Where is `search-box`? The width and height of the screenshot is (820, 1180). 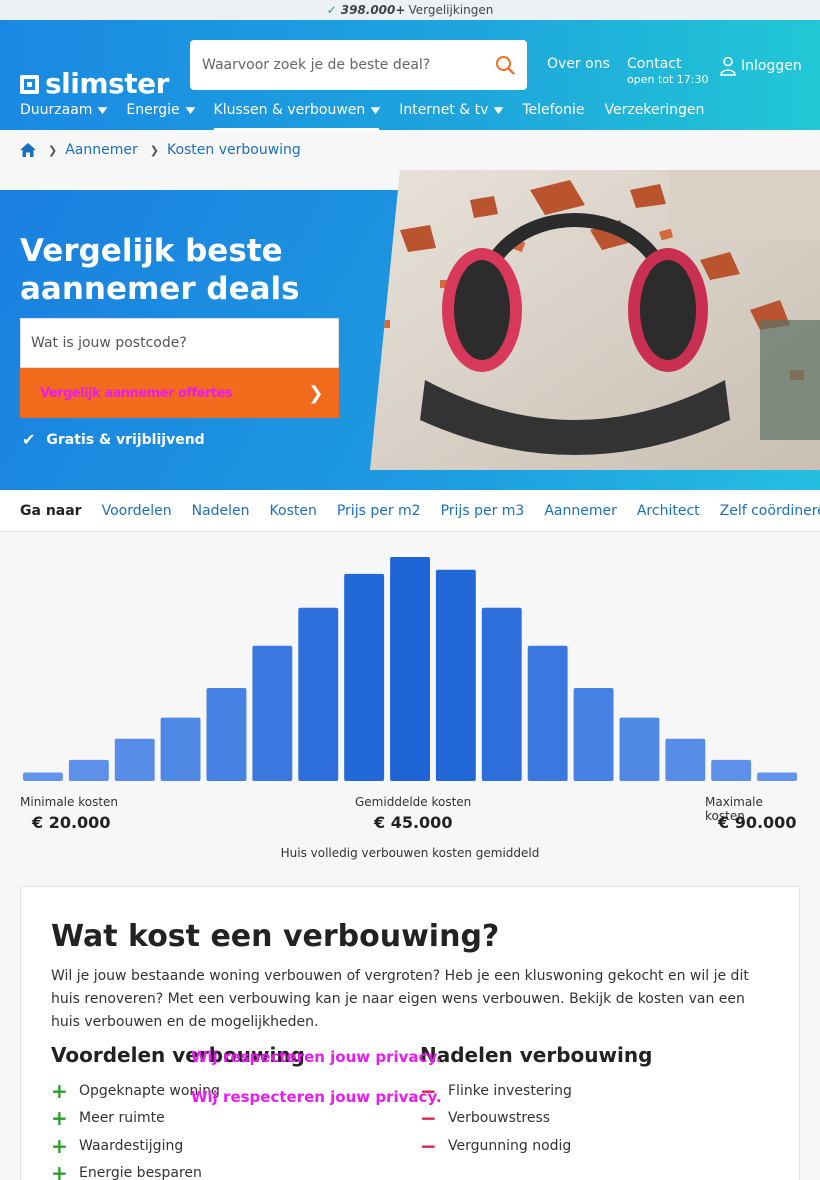 search-box is located at coordinates (358, 65).